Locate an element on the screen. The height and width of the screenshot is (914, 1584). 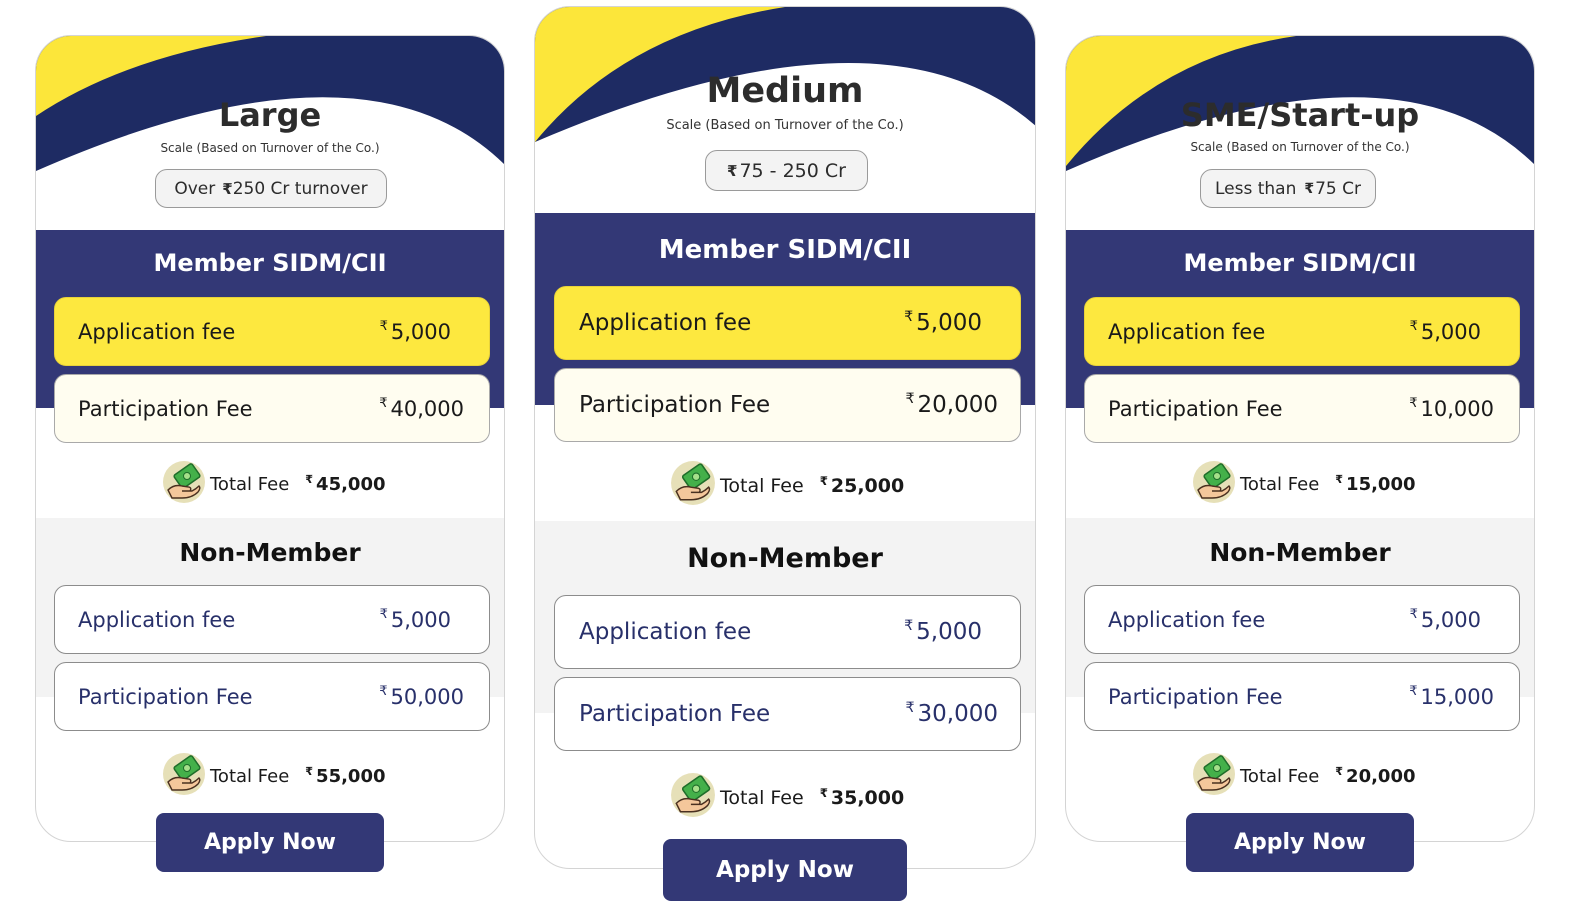
total-fee-amount: ₹20,000 is located at coordinates (1375, 776).